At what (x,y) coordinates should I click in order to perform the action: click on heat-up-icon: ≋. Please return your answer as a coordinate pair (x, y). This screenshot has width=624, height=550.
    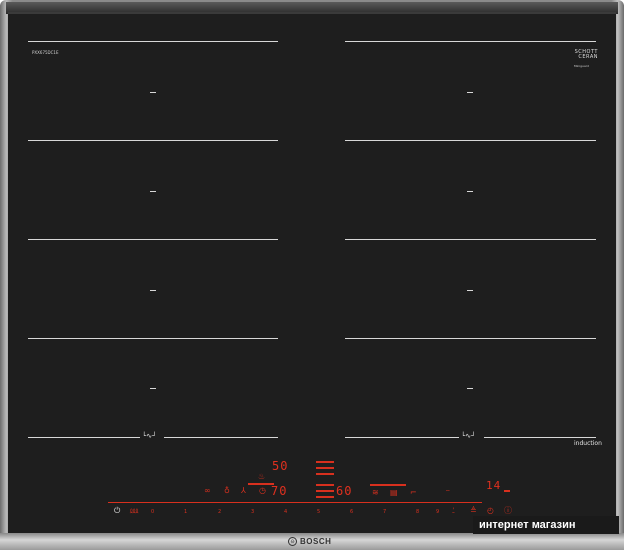
    Looking at the image, I should click on (375, 493).